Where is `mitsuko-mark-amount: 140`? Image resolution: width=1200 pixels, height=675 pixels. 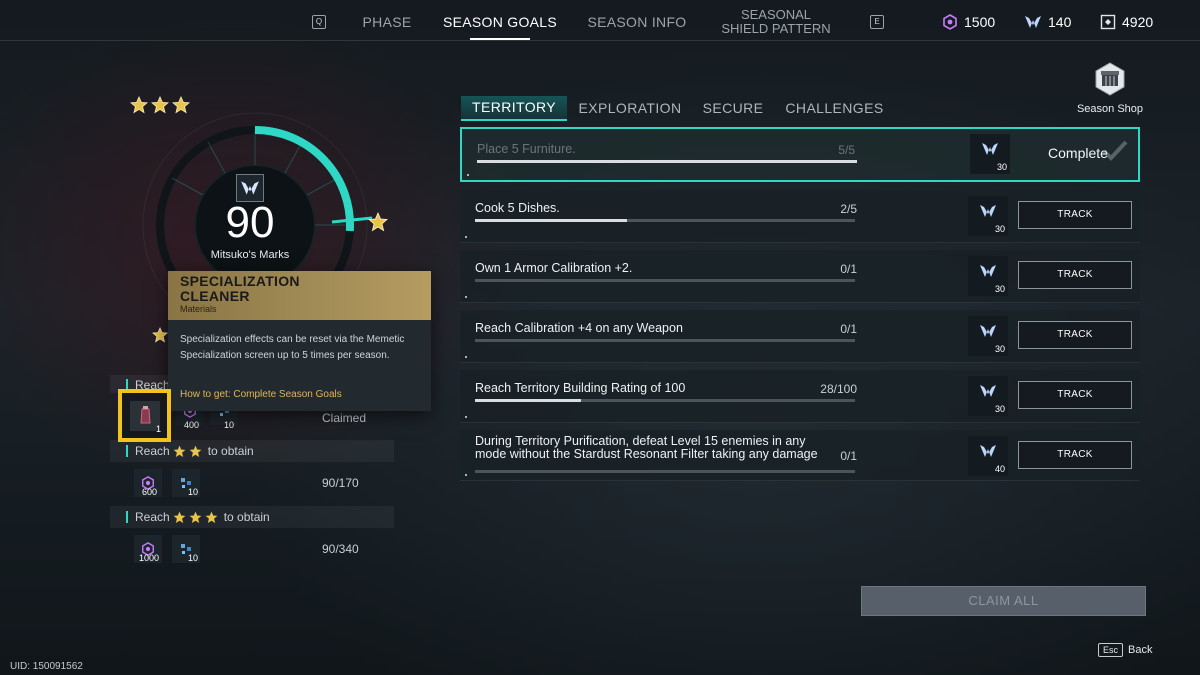
mitsuko-mark-amount: 140 is located at coordinates (1060, 22).